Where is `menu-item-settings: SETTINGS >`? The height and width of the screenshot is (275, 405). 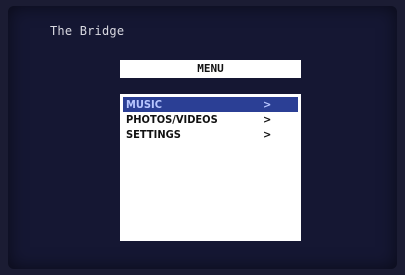
menu-item-settings: SETTINGS > is located at coordinates (210, 134).